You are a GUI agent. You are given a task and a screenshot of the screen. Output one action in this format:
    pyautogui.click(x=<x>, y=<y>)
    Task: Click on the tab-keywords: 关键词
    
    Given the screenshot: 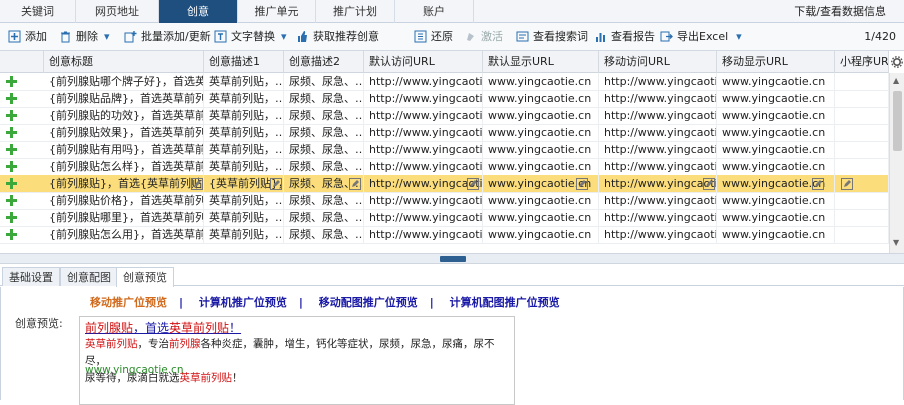 What is the action you would take?
    pyautogui.click(x=38, y=11)
    